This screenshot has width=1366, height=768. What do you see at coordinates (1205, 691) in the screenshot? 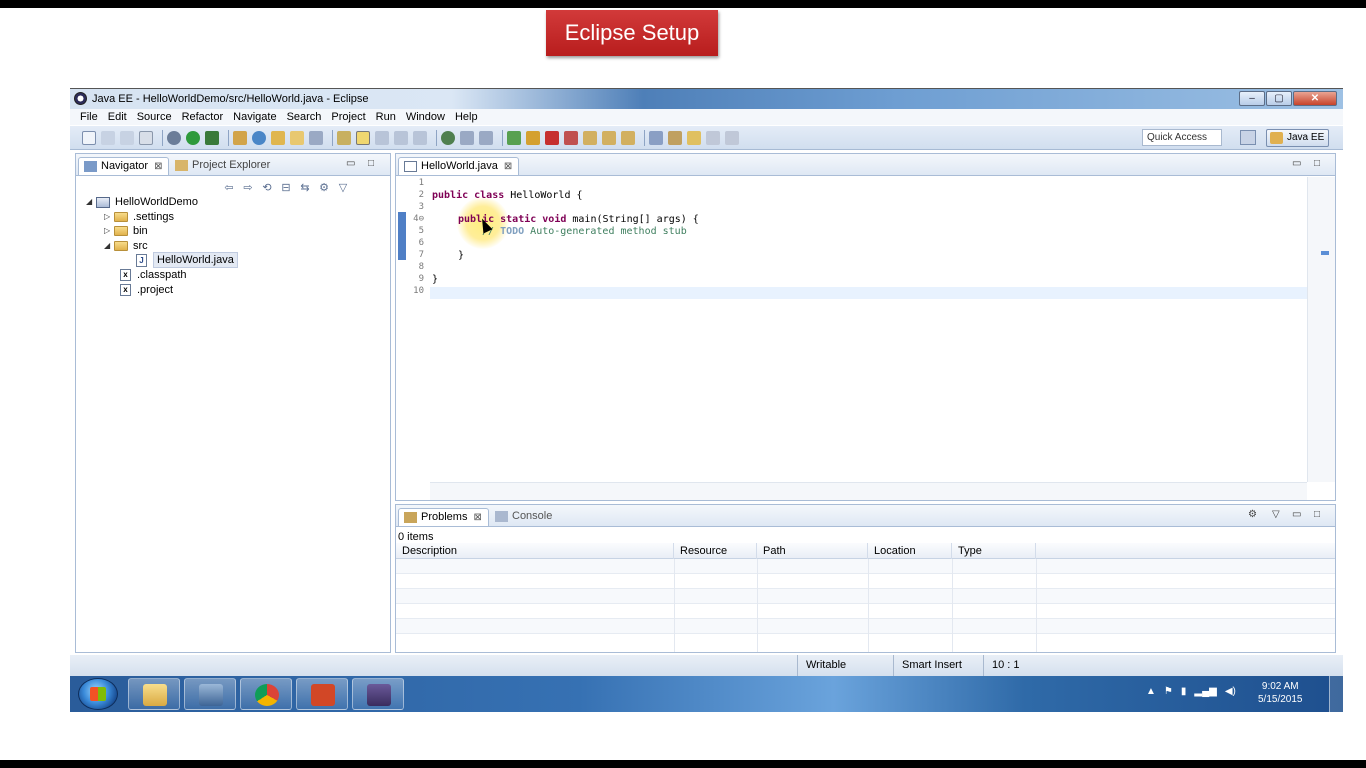
I see `network-signal-icon: ▂▄▆` at bounding box center [1205, 691].